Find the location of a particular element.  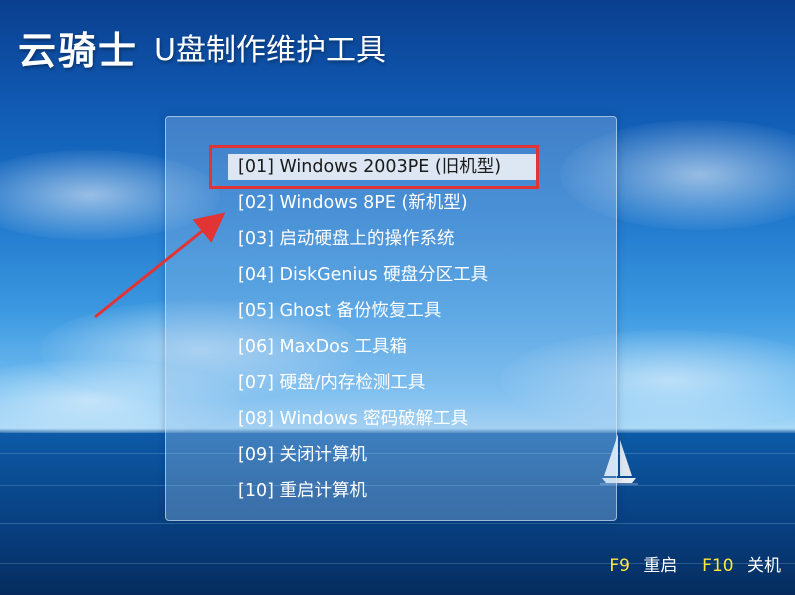

app-logo: 云骑士 U盘制作维护工具 is located at coordinates (202, 47).